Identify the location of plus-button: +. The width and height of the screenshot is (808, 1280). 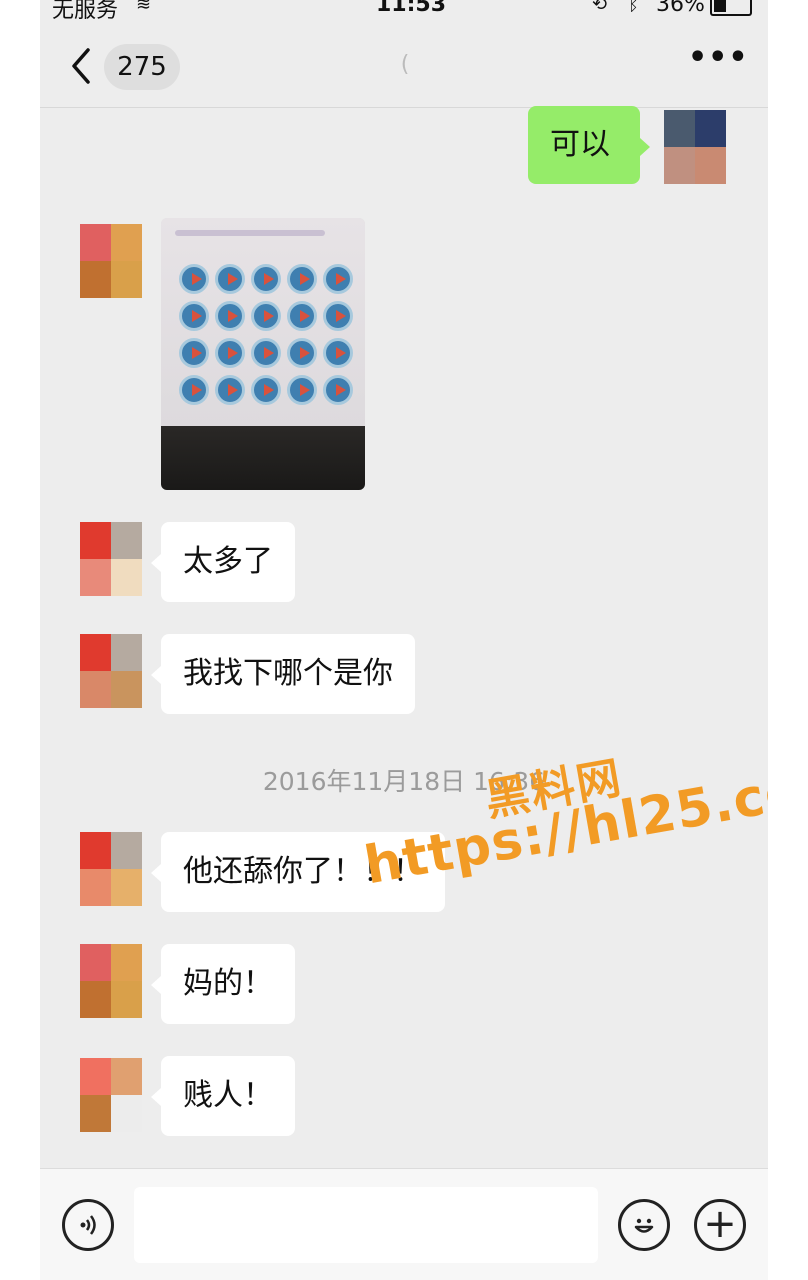
(720, 1225).